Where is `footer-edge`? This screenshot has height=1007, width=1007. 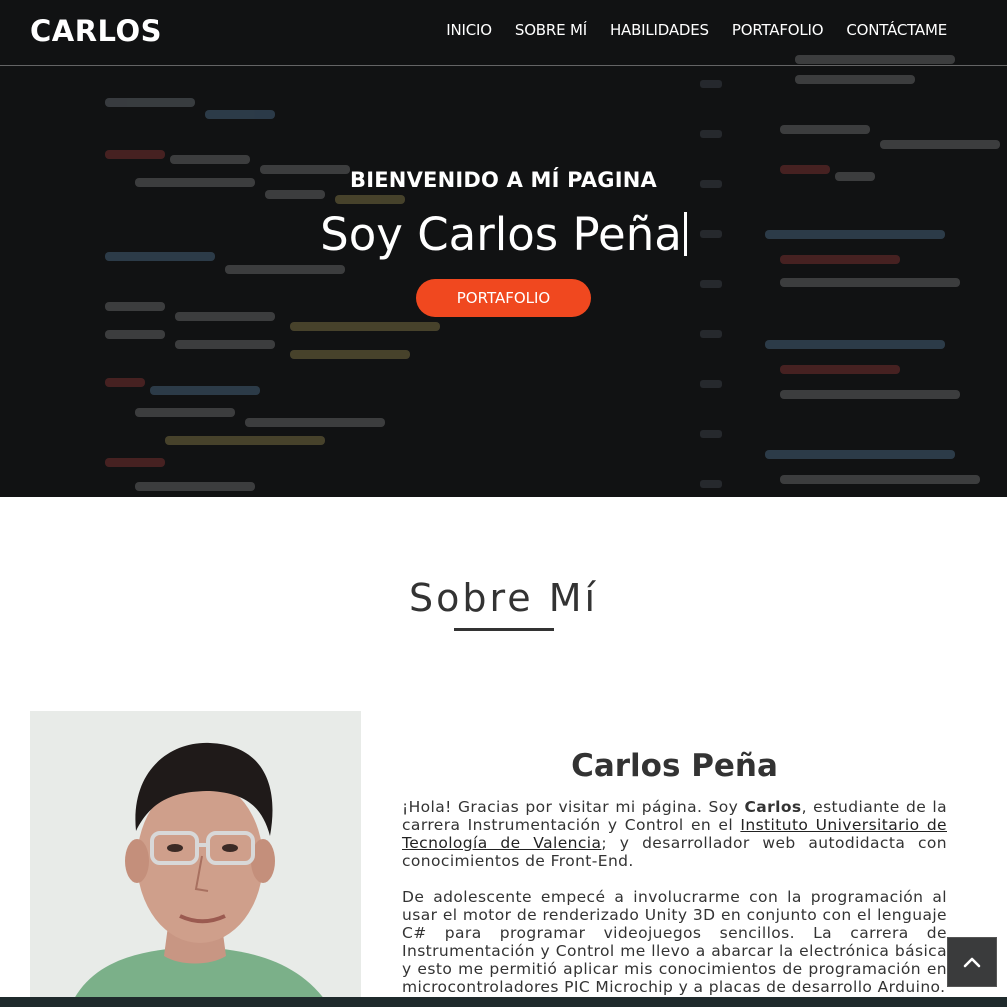
footer-edge is located at coordinates (503, 1002).